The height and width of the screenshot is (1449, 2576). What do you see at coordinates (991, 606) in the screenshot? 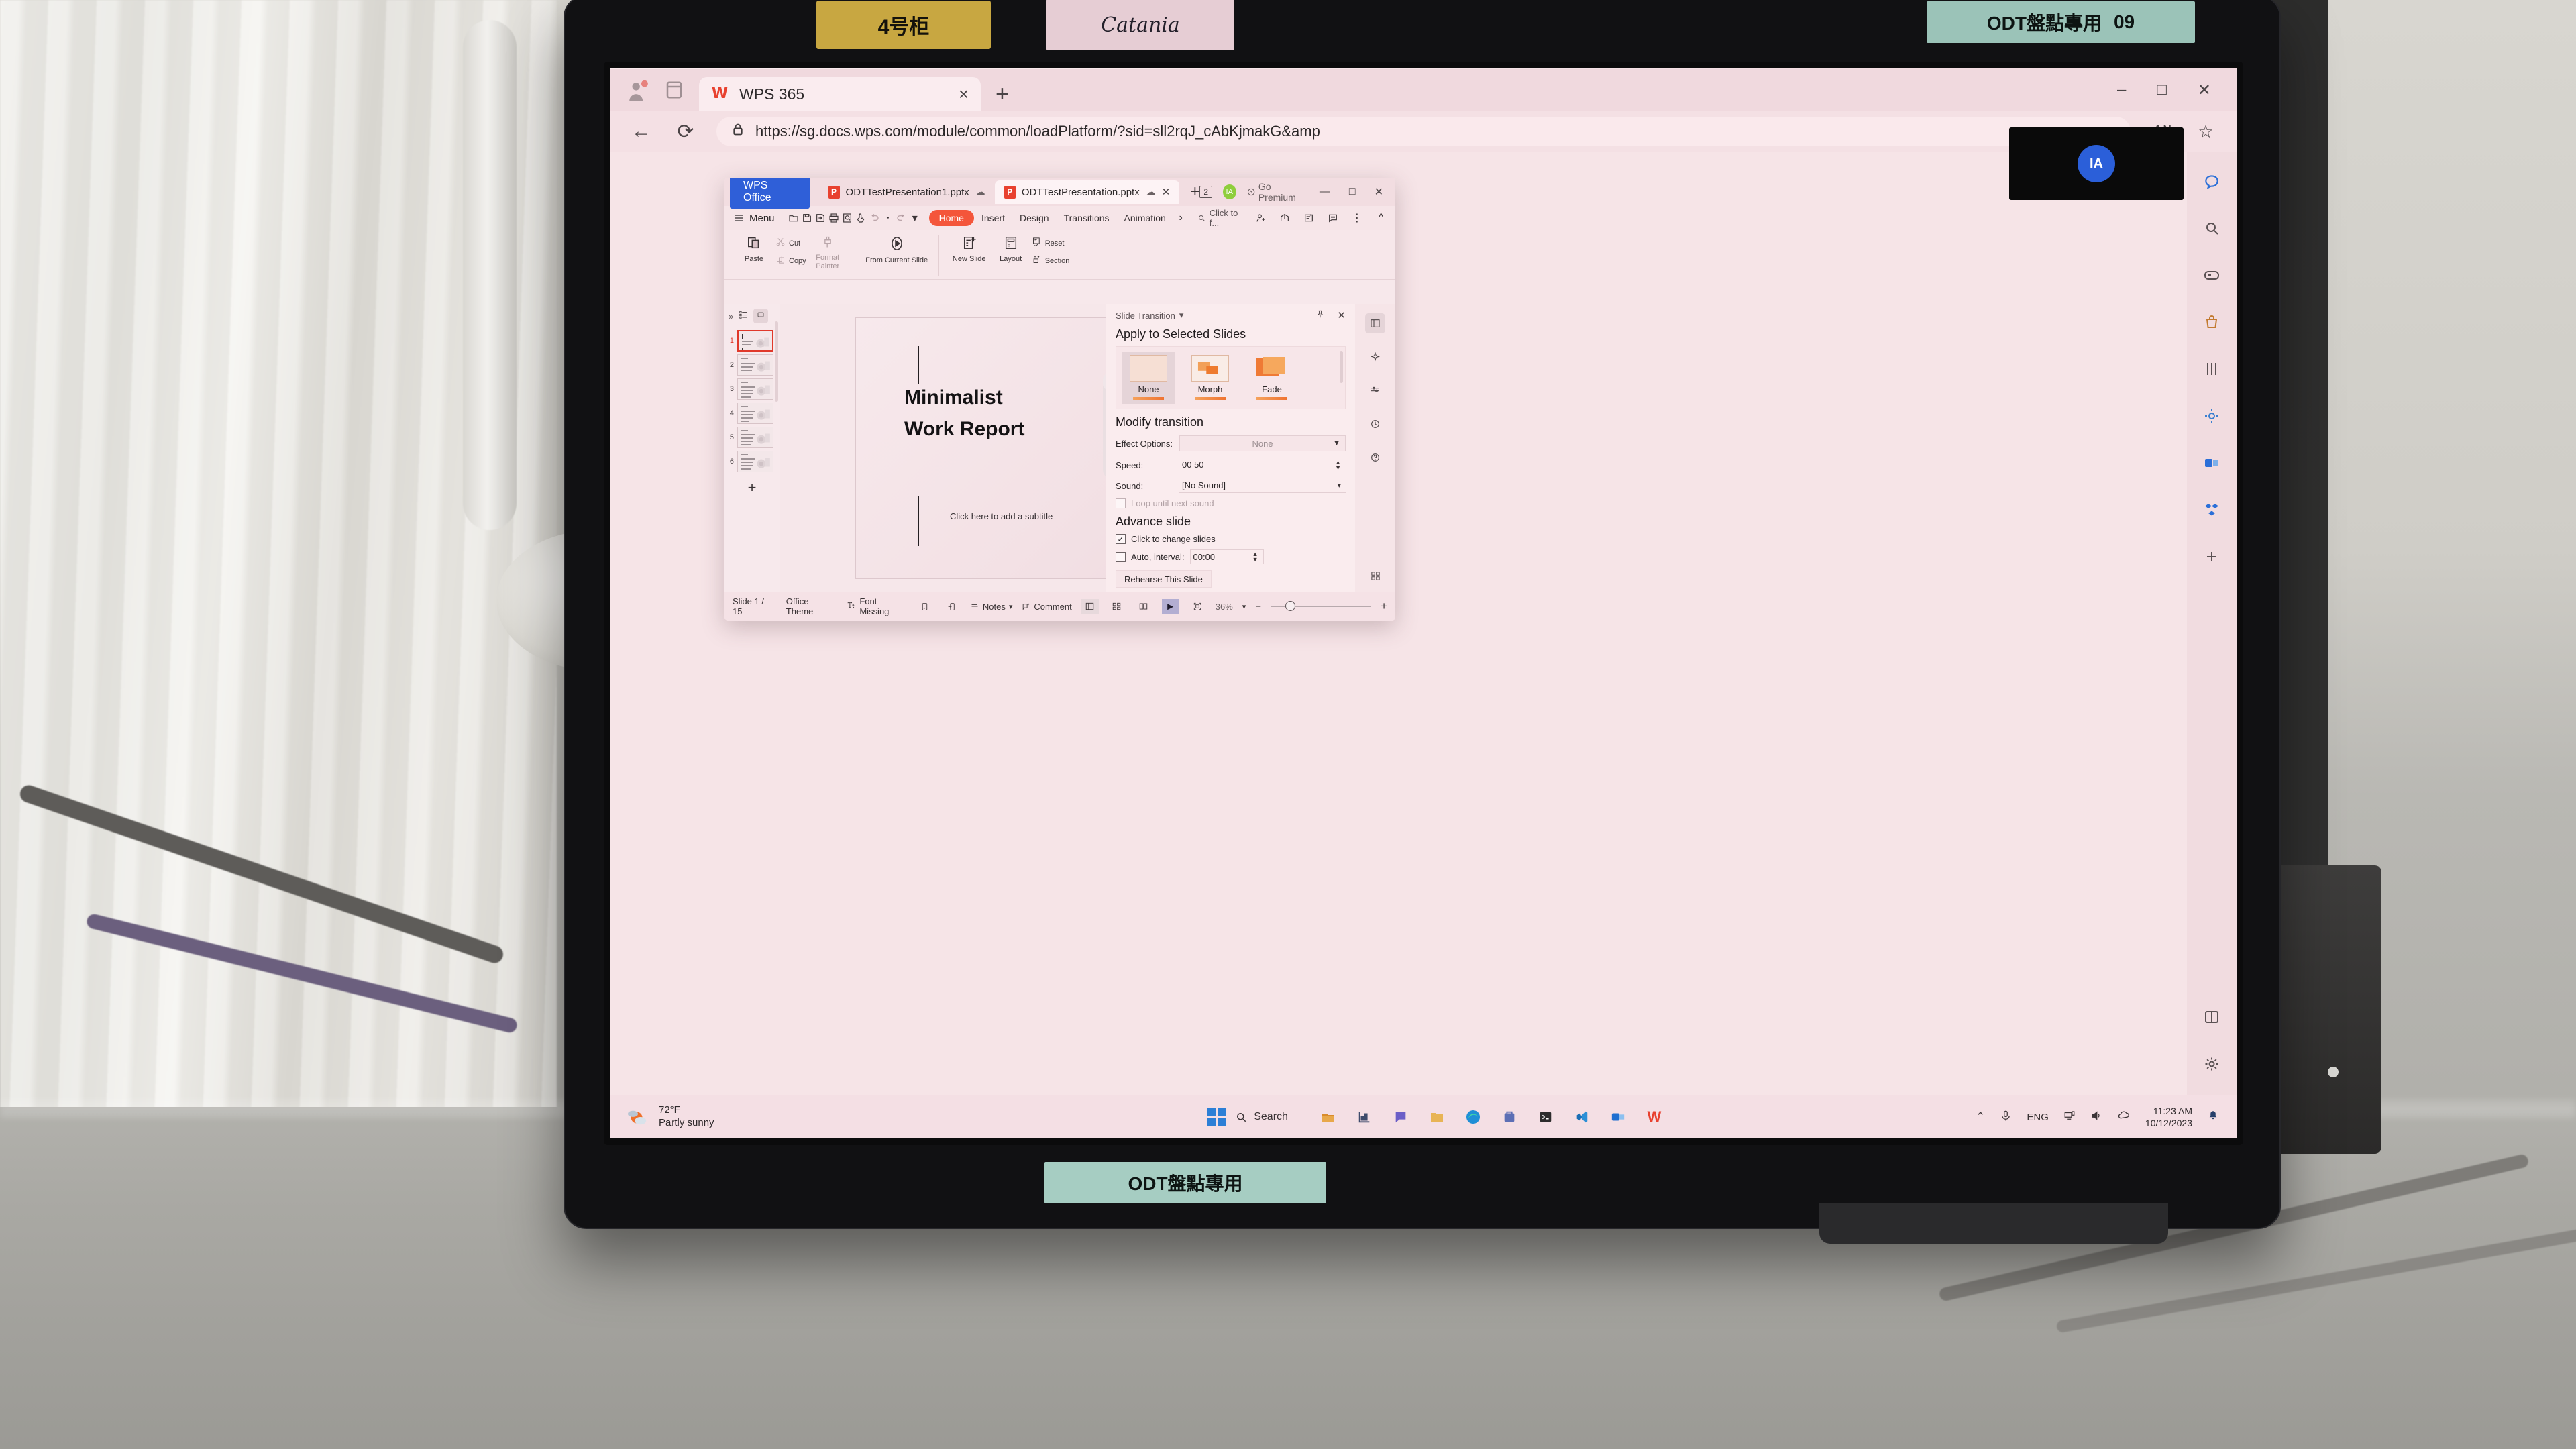
I see `notes-toggle-button: Notes ▾` at bounding box center [991, 606].